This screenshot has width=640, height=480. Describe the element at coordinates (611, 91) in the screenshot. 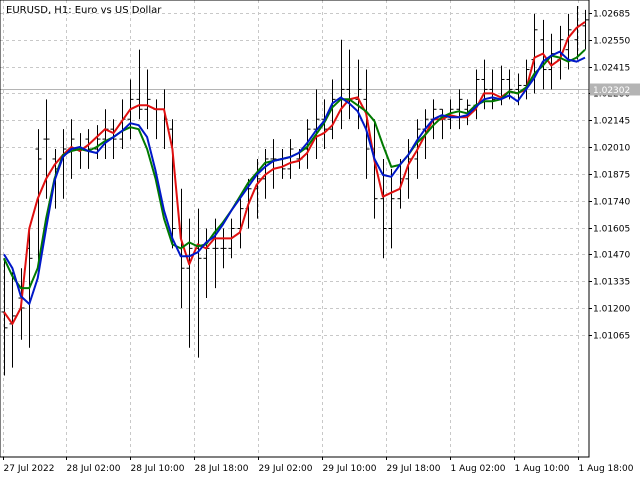

I see `price-label: 1.02302` at that location.